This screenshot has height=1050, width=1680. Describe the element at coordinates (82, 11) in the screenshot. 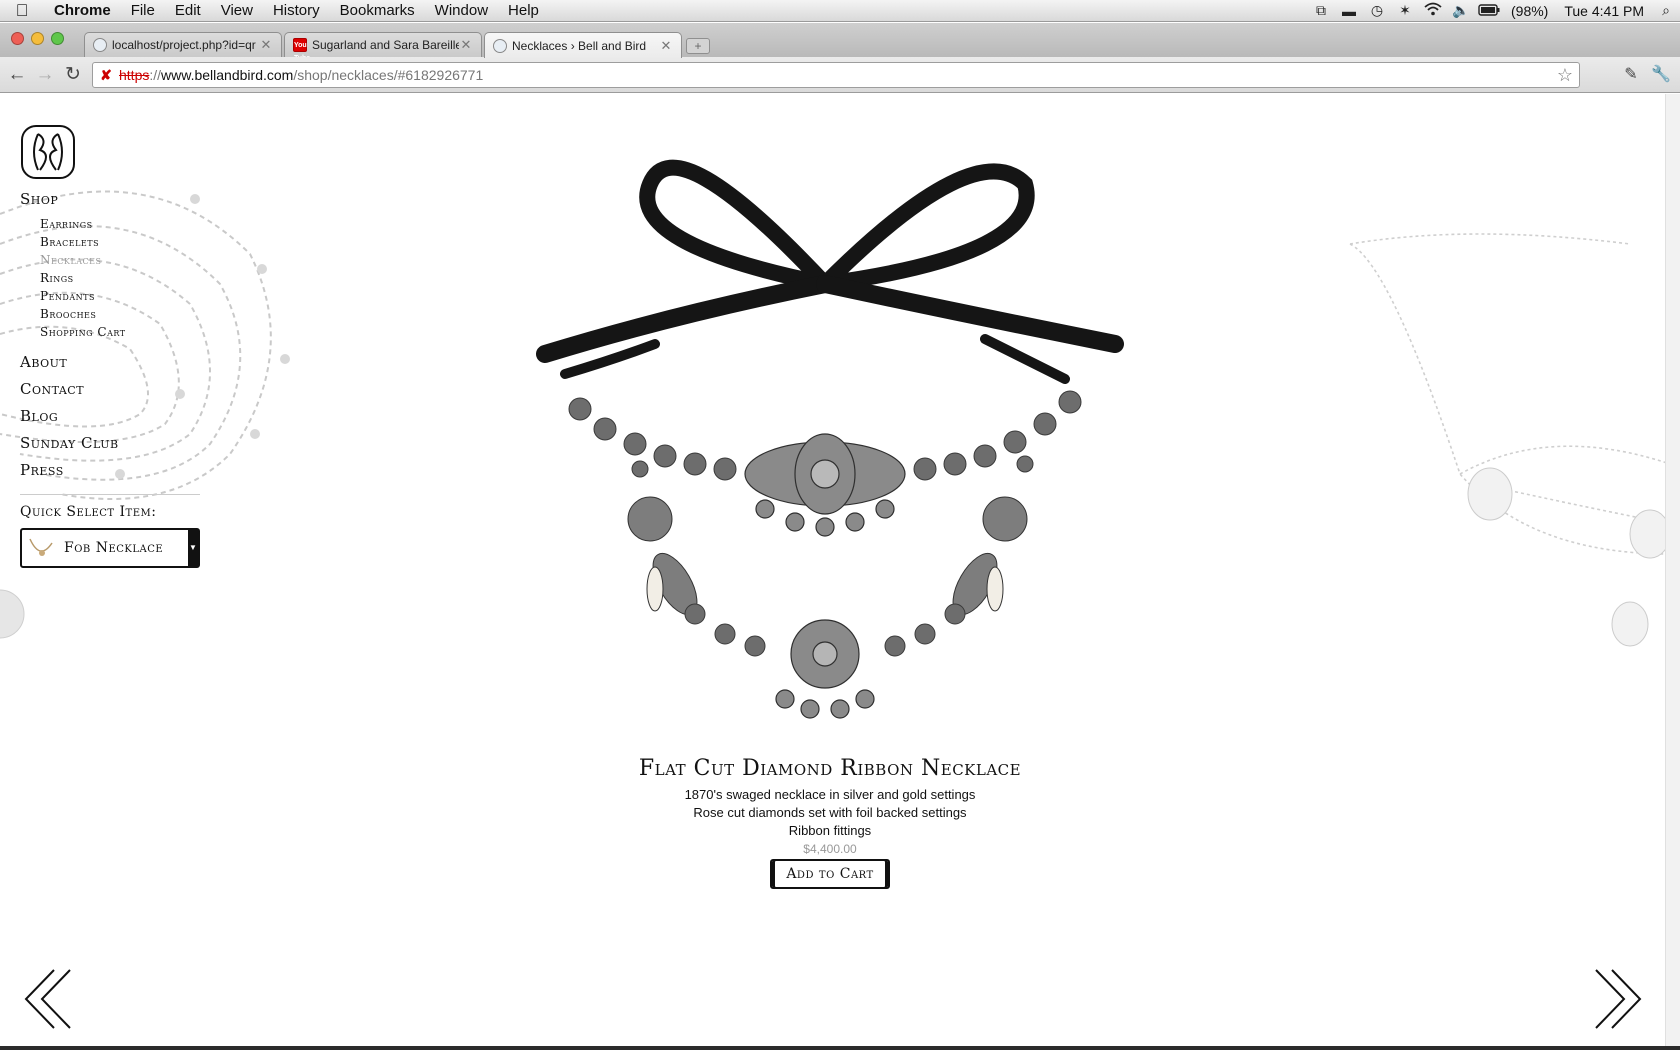

I see `menu-chrome: Chrome` at that location.